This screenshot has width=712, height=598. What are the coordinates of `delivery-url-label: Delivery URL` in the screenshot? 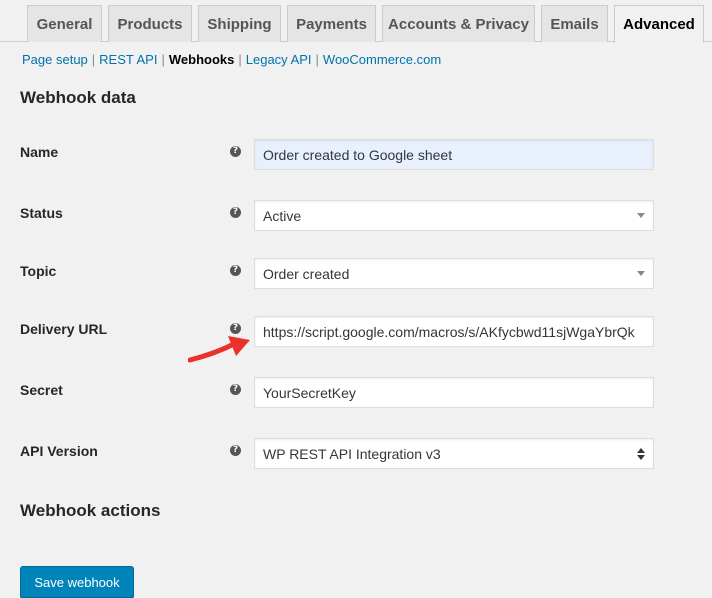 It's located at (64, 329).